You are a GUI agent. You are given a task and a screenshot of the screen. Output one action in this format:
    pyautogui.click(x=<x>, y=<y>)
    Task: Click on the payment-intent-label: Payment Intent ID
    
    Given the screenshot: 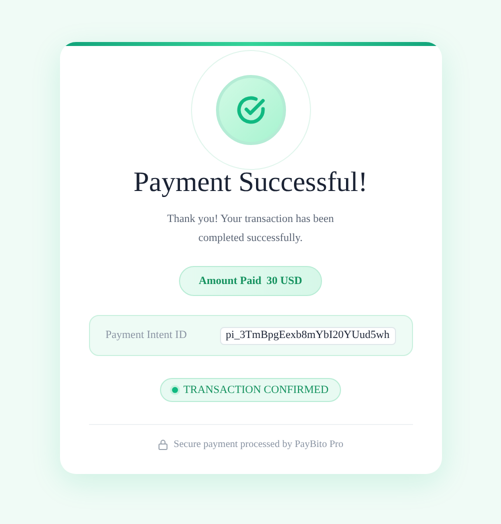 What is the action you would take?
    pyautogui.click(x=146, y=336)
    